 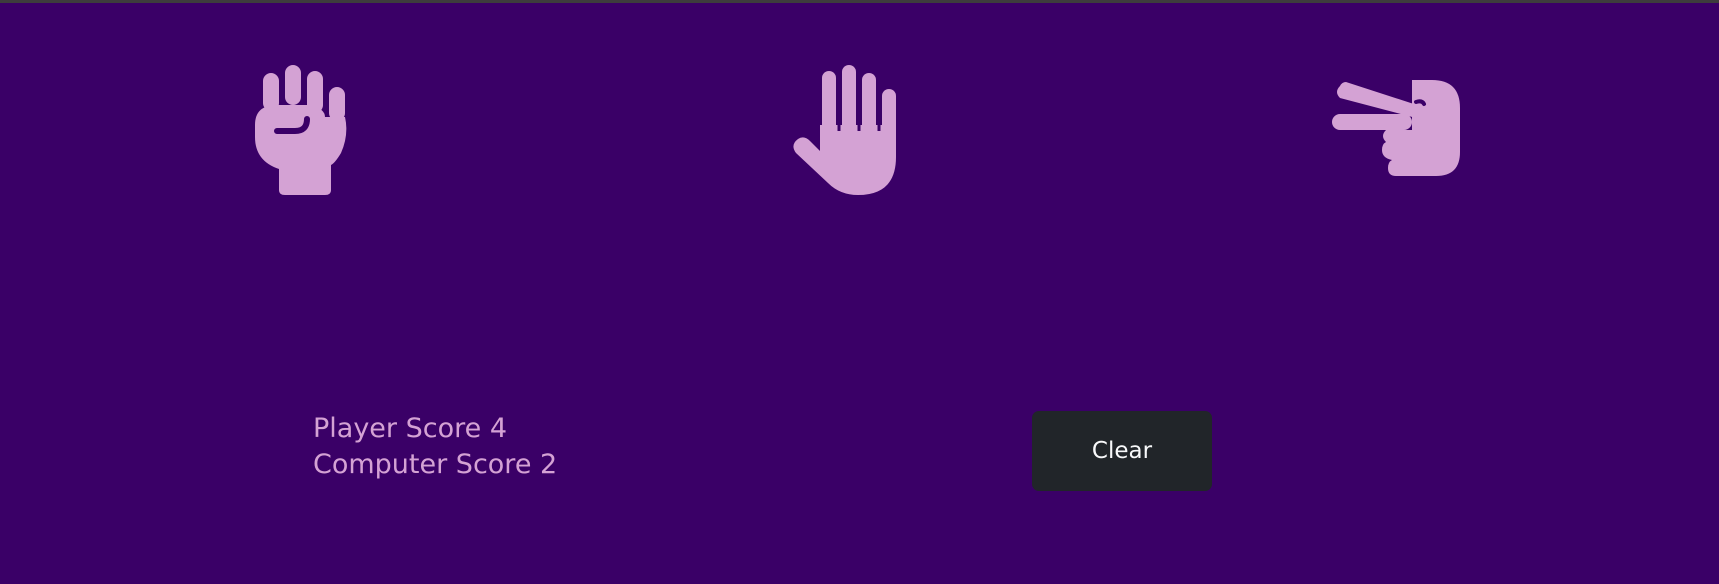 What do you see at coordinates (498, 428) in the screenshot?
I see `player-score-value: 4` at bounding box center [498, 428].